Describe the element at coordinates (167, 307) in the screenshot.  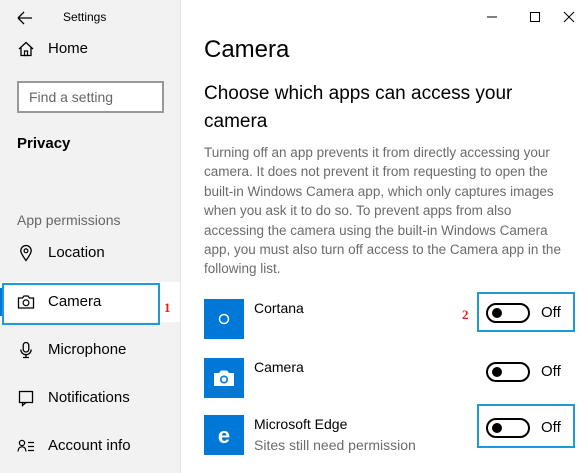
I see `annotation-marker-1: 1` at that location.